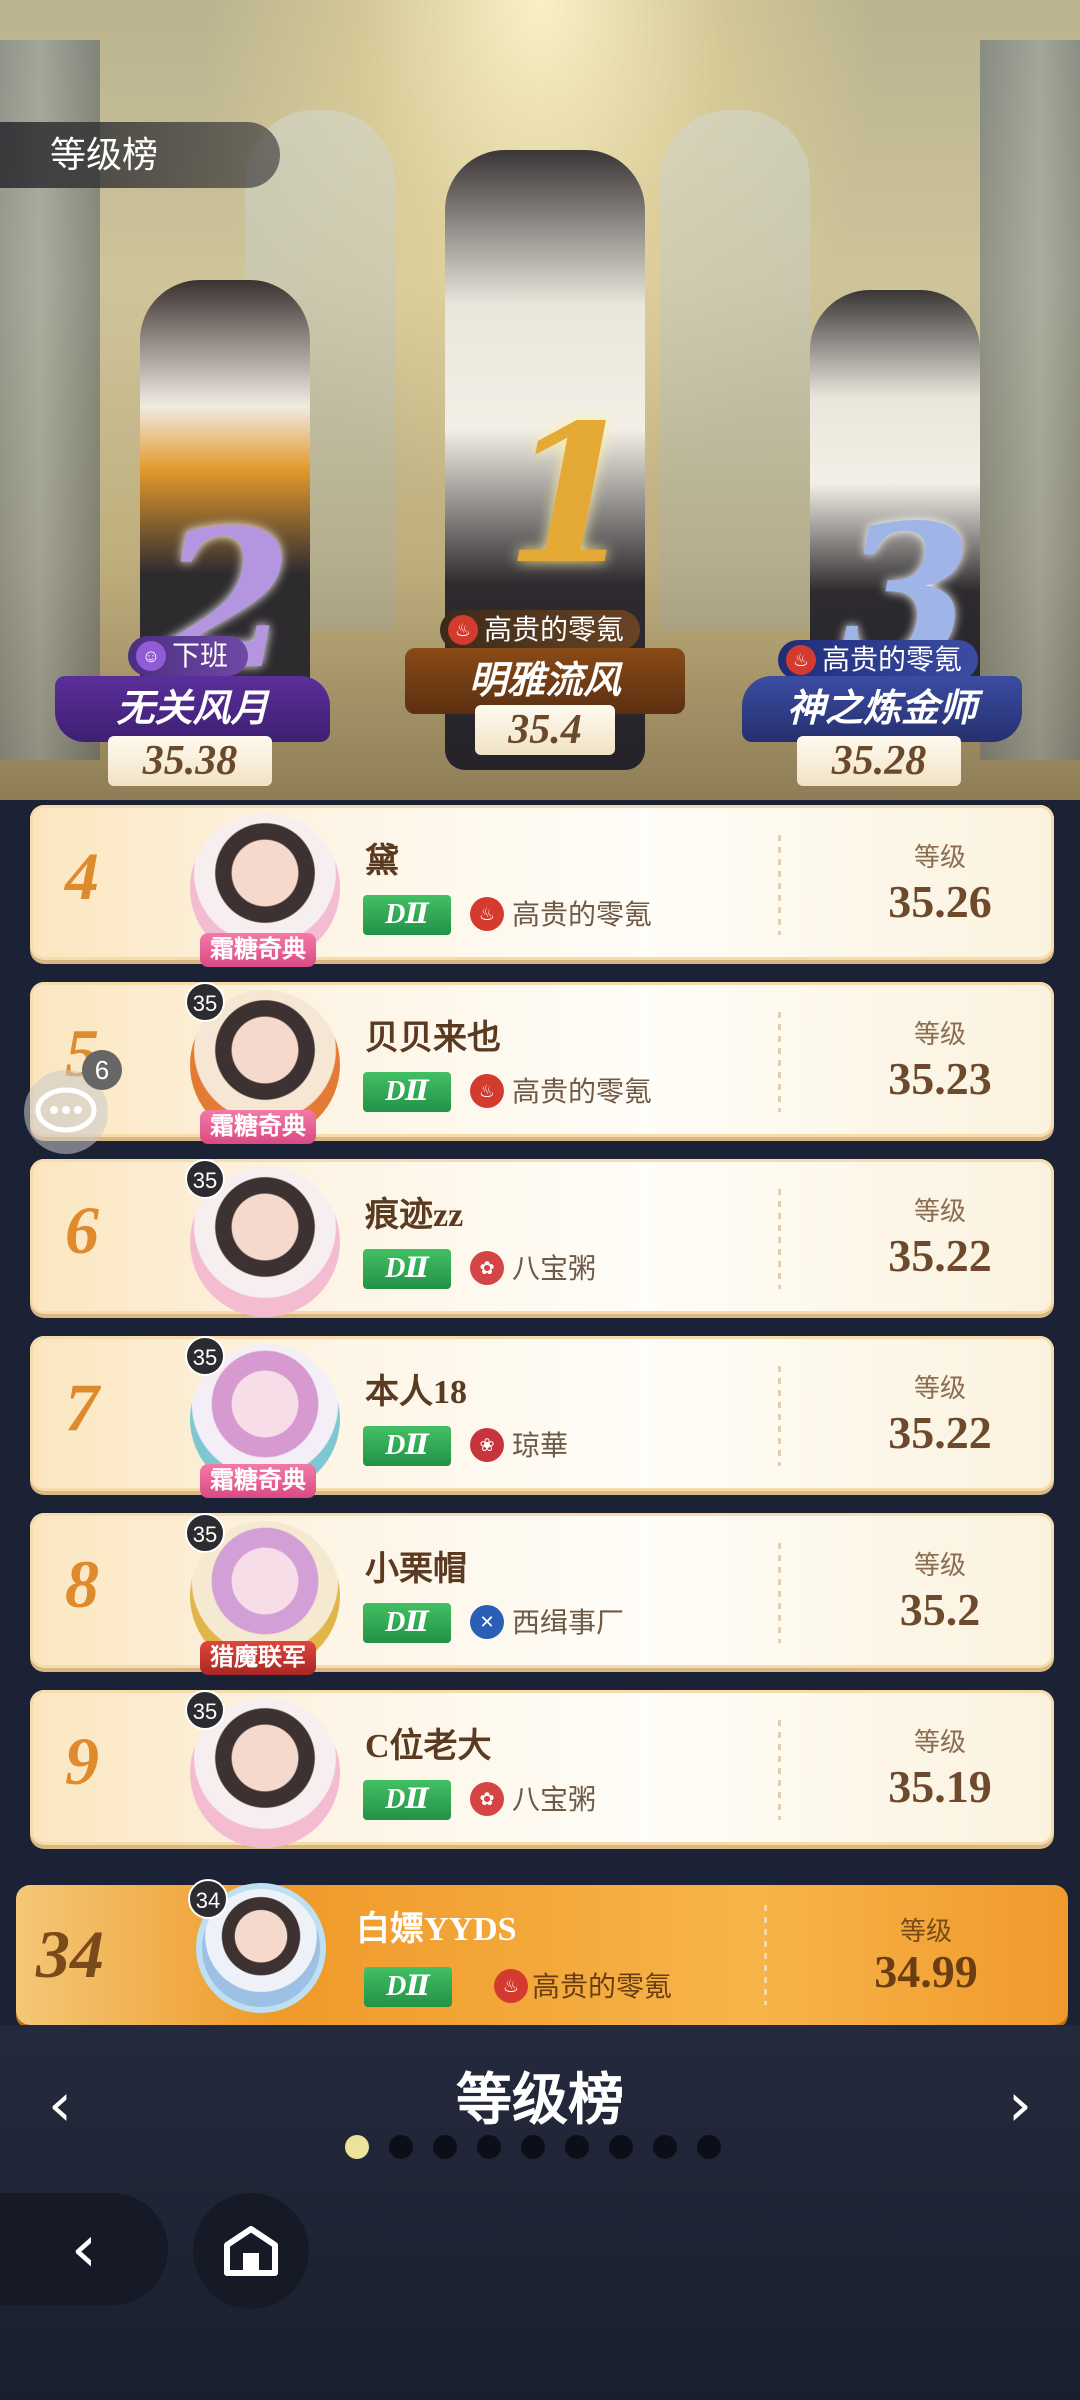 The width and height of the screenshot is (1080, 2400). Describe the element at coordinates (735, 370) in the screenshot. I see `statue-right` at that location.